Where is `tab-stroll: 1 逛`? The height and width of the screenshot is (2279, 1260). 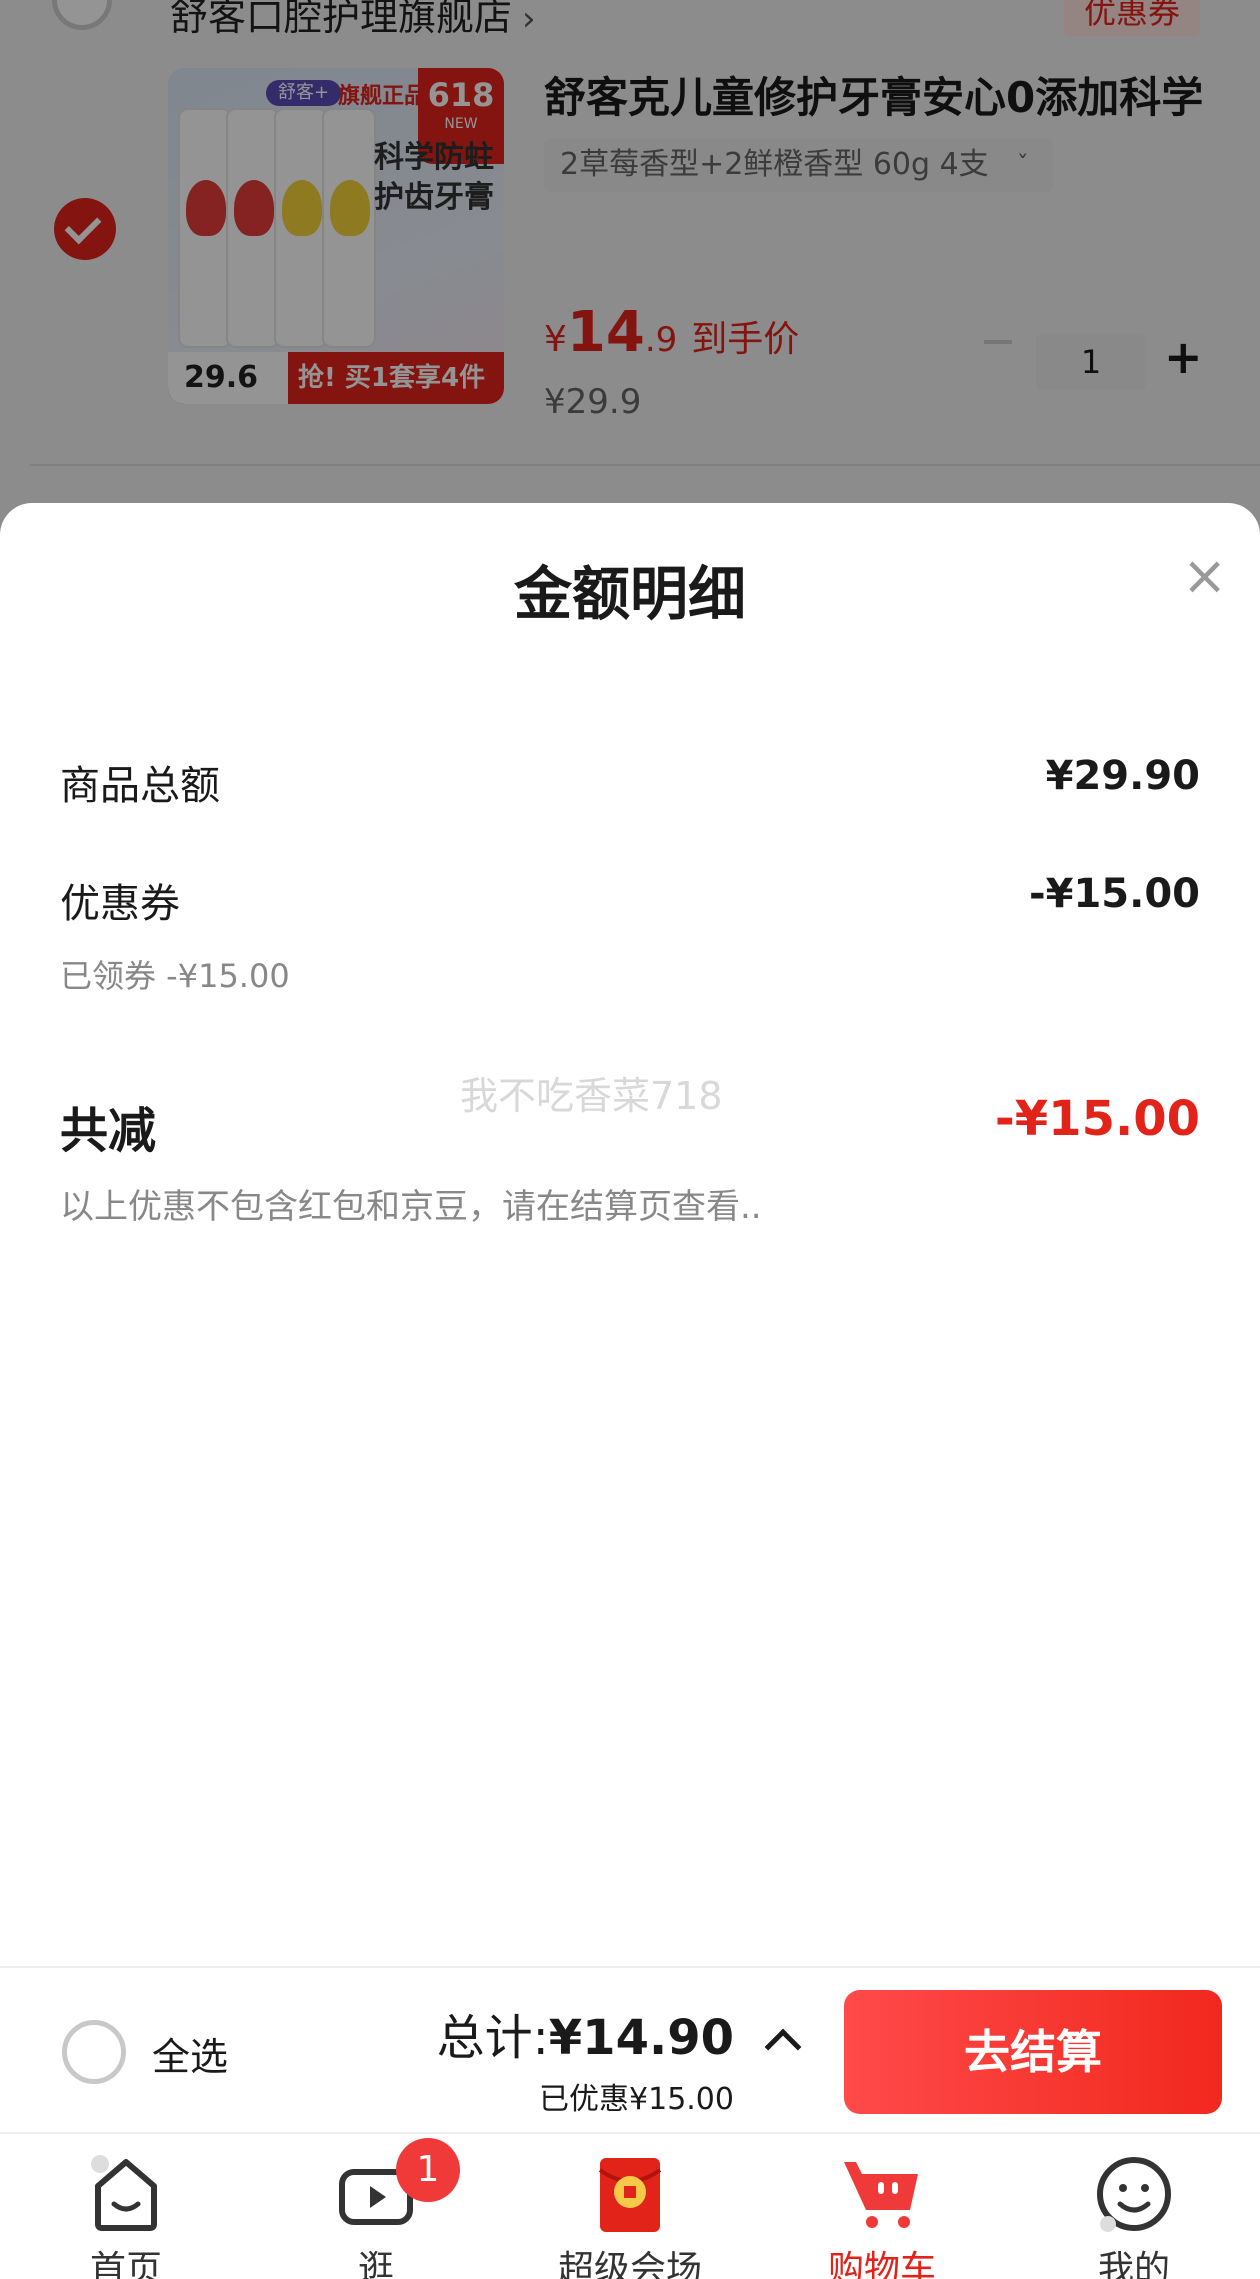
tab-stroll: 1 逛 is located at coordinates (376, 2206).